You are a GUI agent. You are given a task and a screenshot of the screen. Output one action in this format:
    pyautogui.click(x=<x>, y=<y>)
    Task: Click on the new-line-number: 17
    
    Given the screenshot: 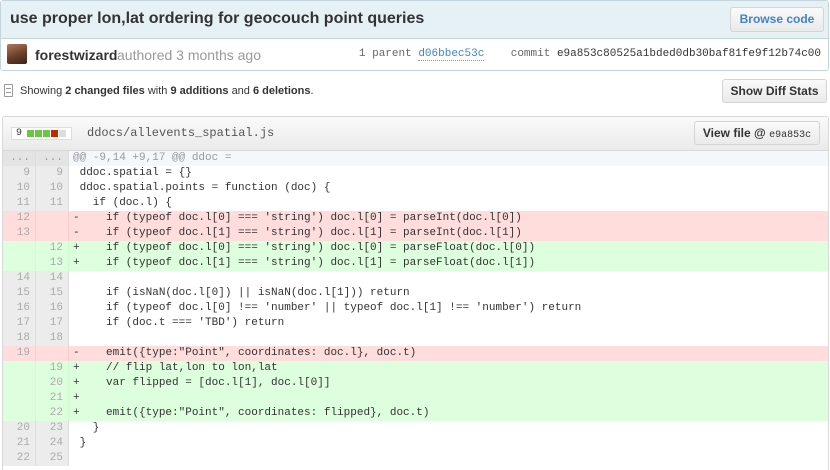 What is the action you would take?
    pyautogui.click(x=52, y=323)
    